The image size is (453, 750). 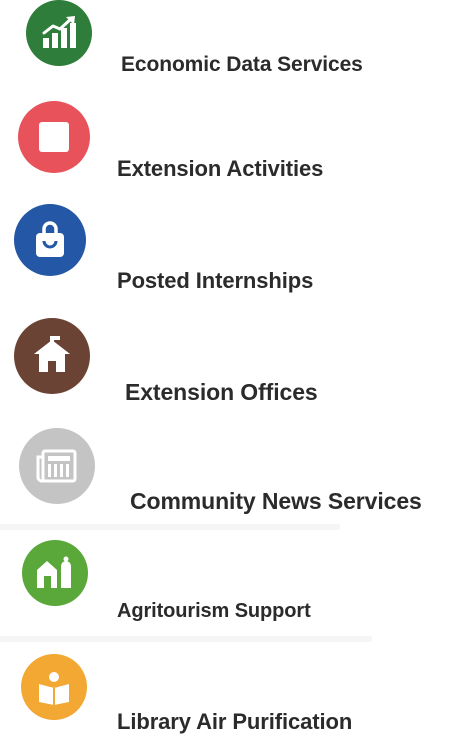 What do you see at coordinates (54, 137) in the screenshot?
I see `square-icon` at bounding box center [54, 137].